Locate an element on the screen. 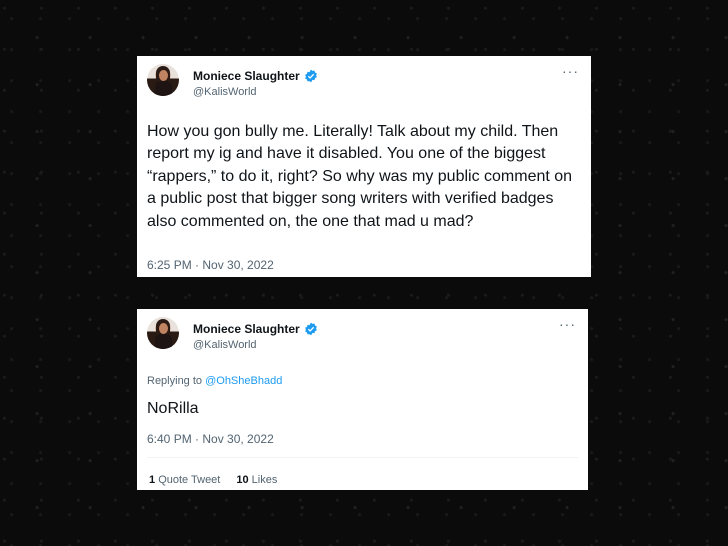 This screenshot has width=728, height=546. quote-count: 1 is located at coordinates (152, 480).